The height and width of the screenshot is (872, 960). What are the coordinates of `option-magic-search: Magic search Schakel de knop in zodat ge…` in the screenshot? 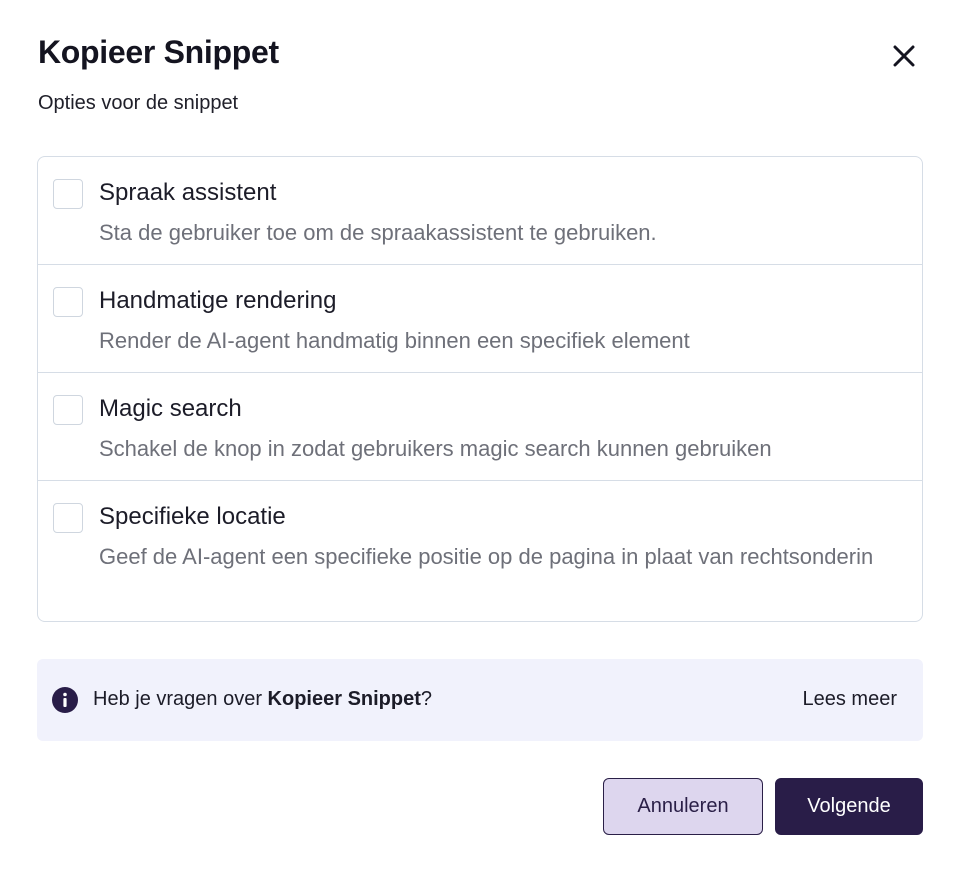 It's located at (480, 427).